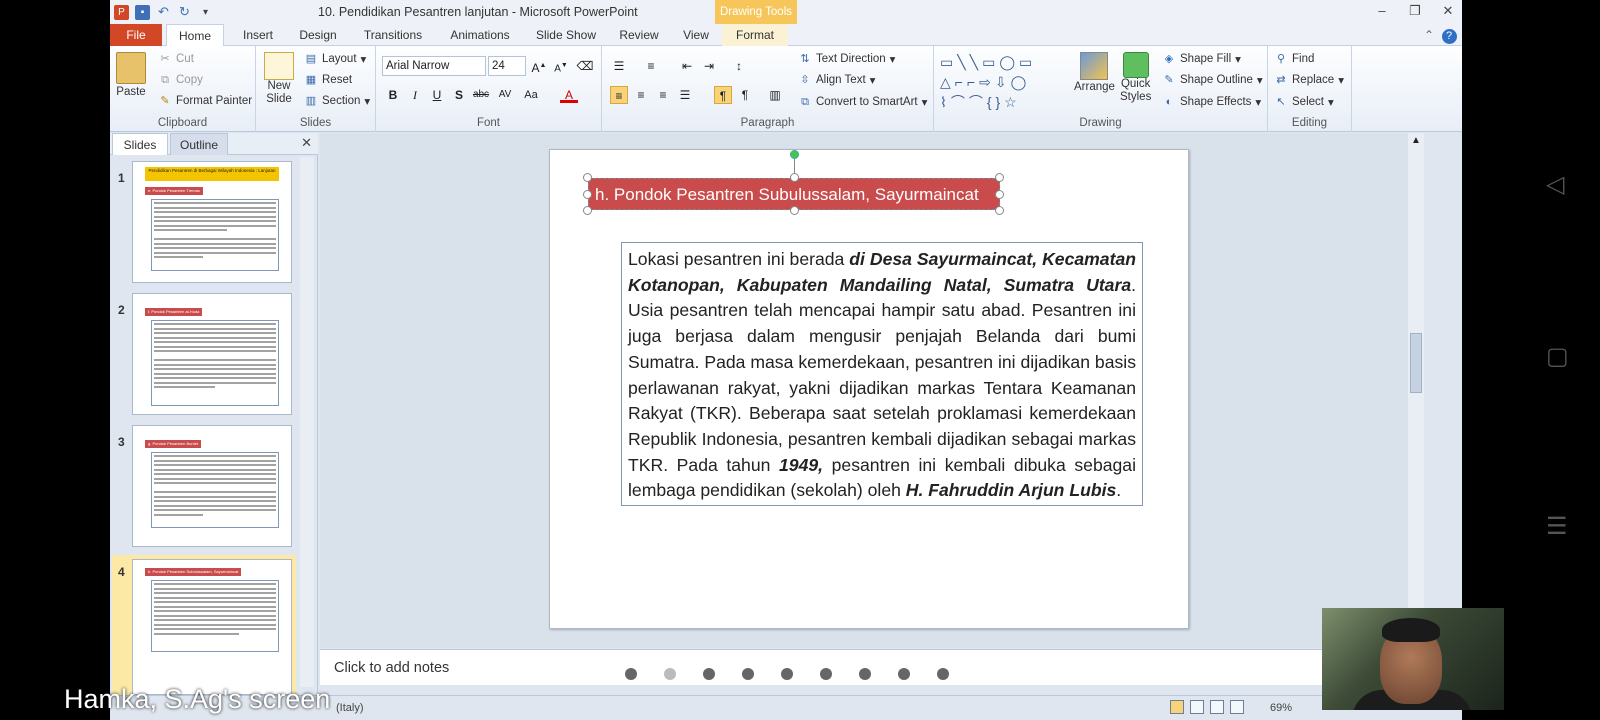 The image size is (1600, 720). What do you see at coordinates (709, 66) in the screenshot?
I see `increase-indent-icon: ⇥` at bounding box center [709, 66].